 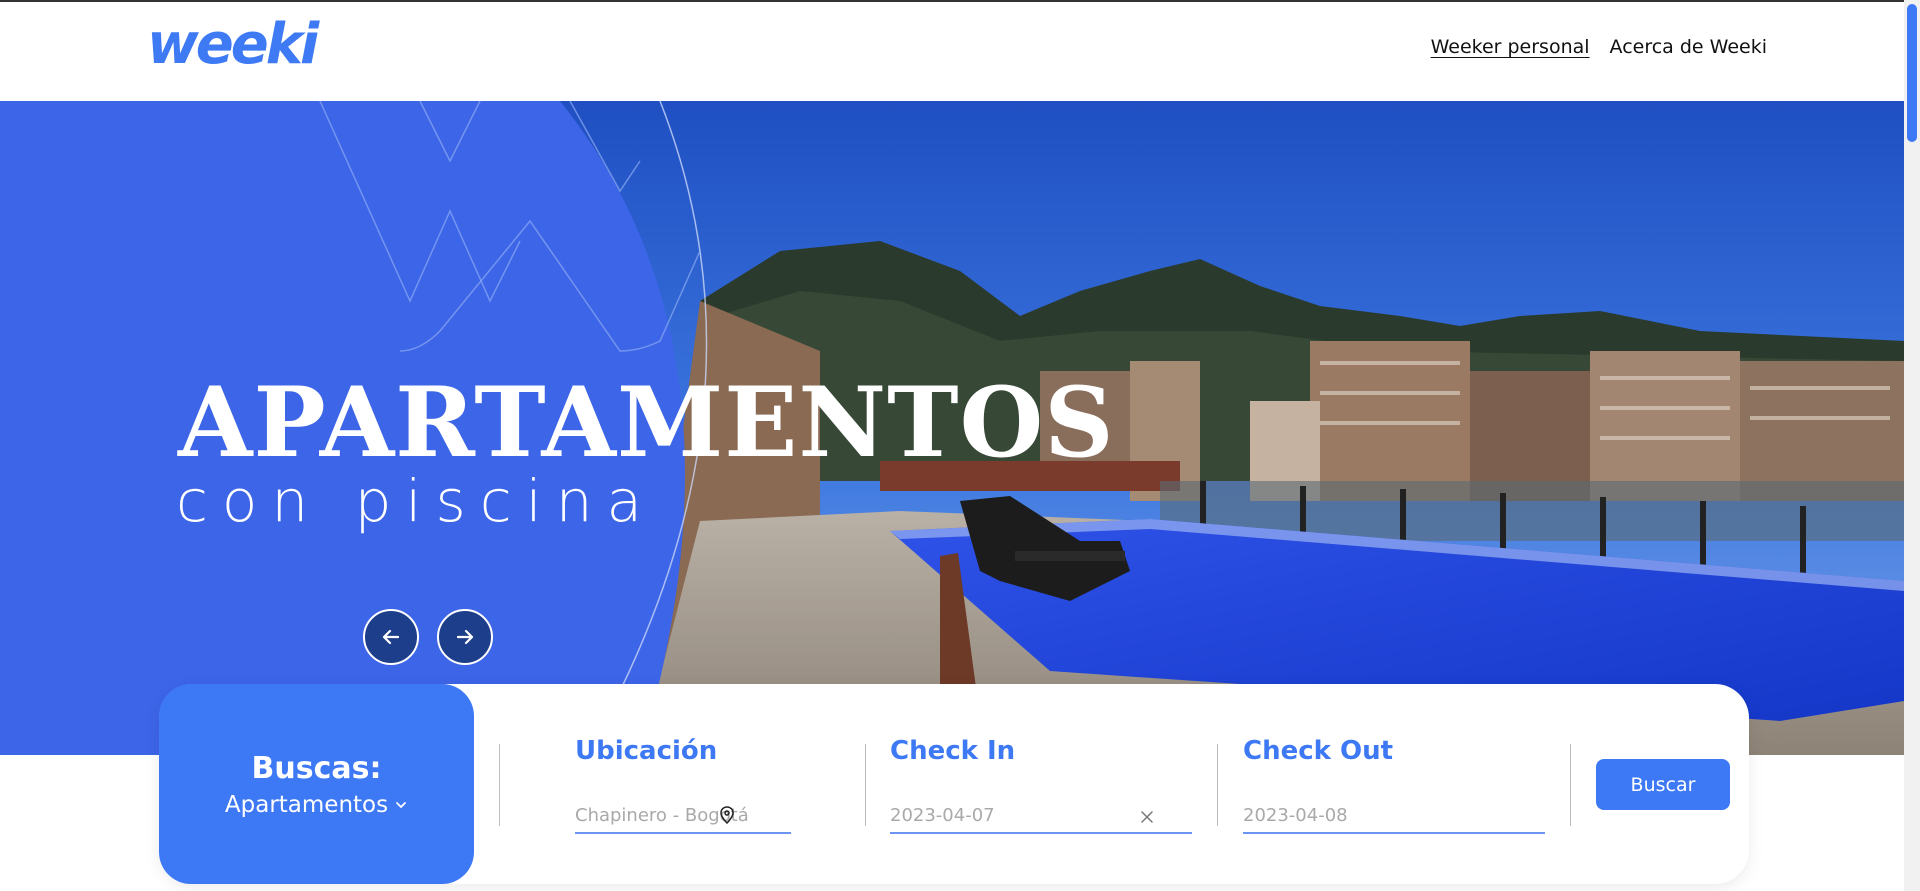 I want to click on site-header: weeki Weeker personal Acerca de Weeki, so click(x=952, y=50).